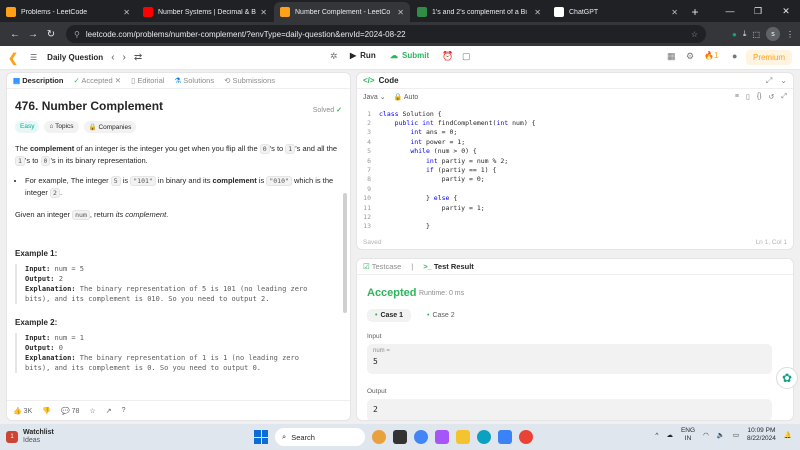  Describe the element at coordinates (320, 437) in the screenshot. I see `taskbar-search: ⌕ Search` at that location.